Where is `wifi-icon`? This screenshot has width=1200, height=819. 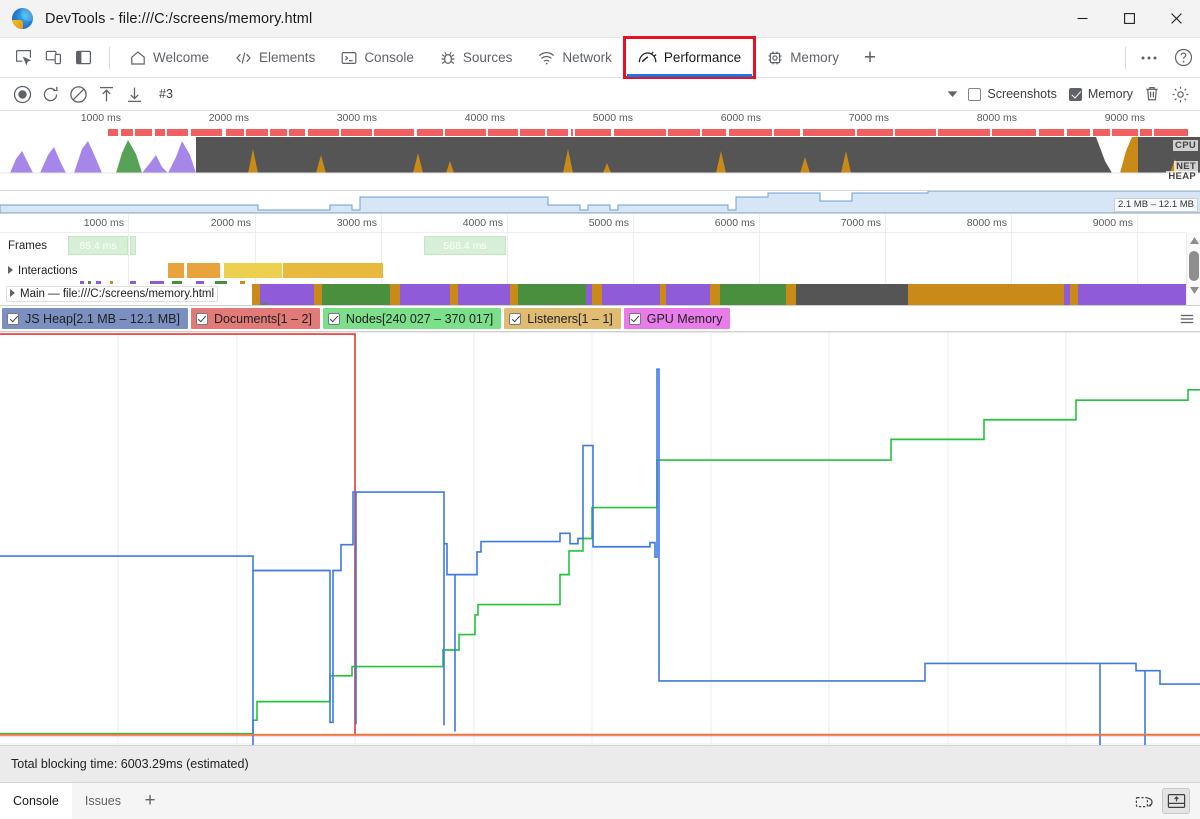
wifi-icon is located at coordinates (546, 58).